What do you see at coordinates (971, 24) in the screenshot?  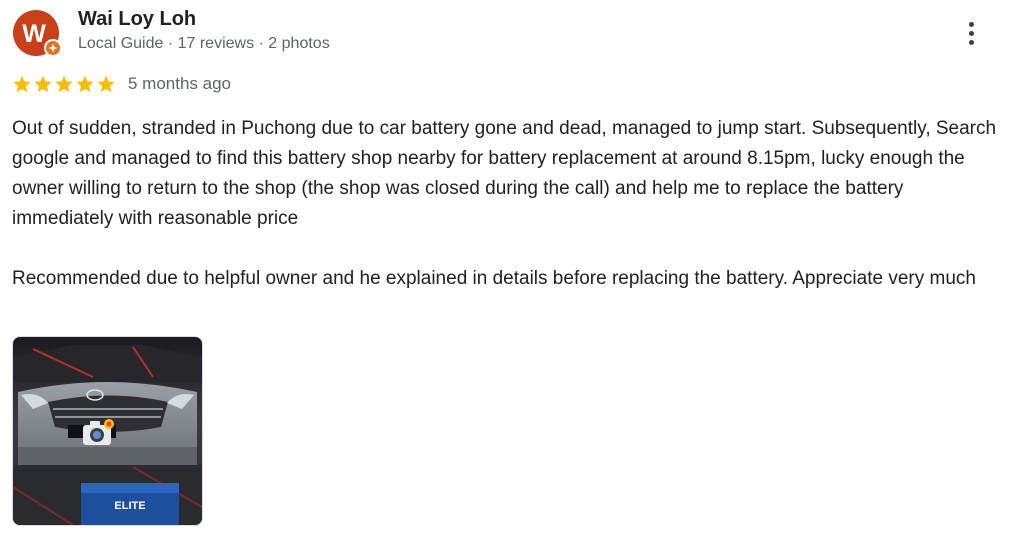 I see `more-vert-icon` at bounding box center [971, 24].